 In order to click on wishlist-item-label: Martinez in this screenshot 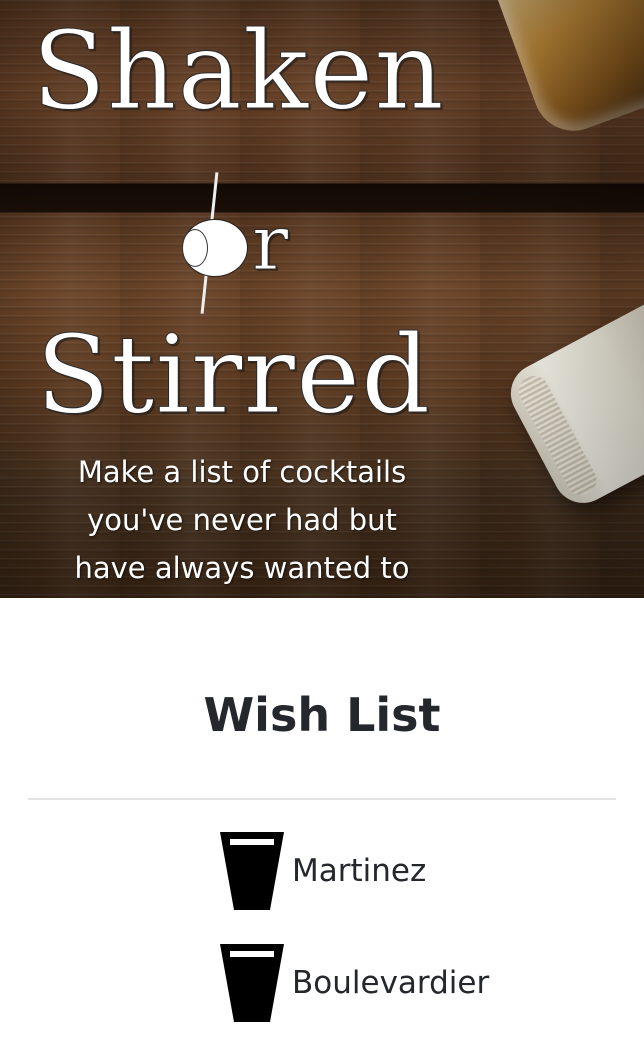, I will do `click(359, 871)`.